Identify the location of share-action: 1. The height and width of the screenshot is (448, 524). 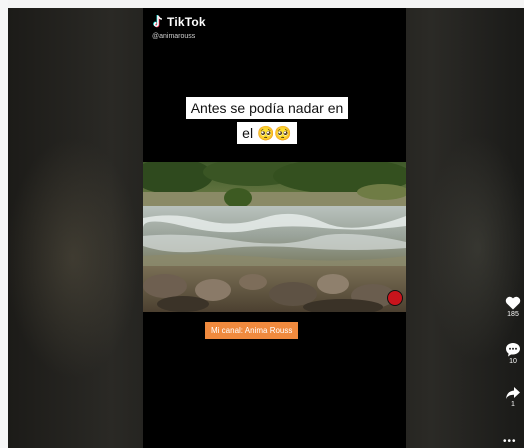
(513, 397).